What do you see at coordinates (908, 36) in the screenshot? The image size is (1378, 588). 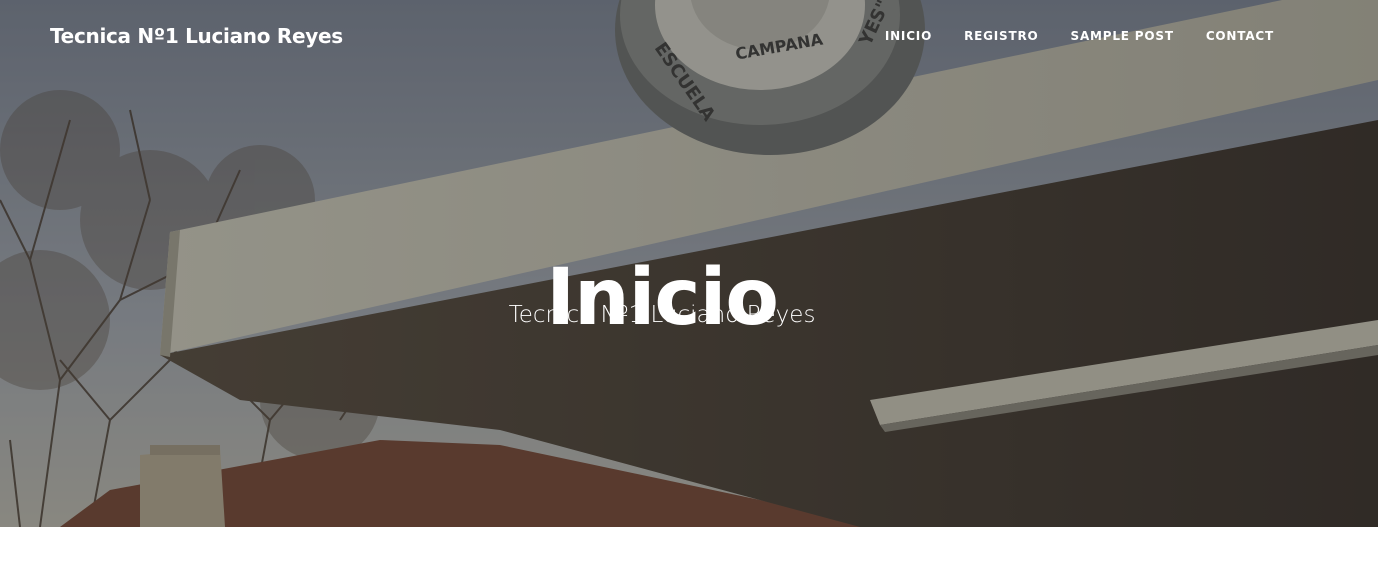 I see `nav-link-inicio: INICIO` at bounding box center [908, 36].